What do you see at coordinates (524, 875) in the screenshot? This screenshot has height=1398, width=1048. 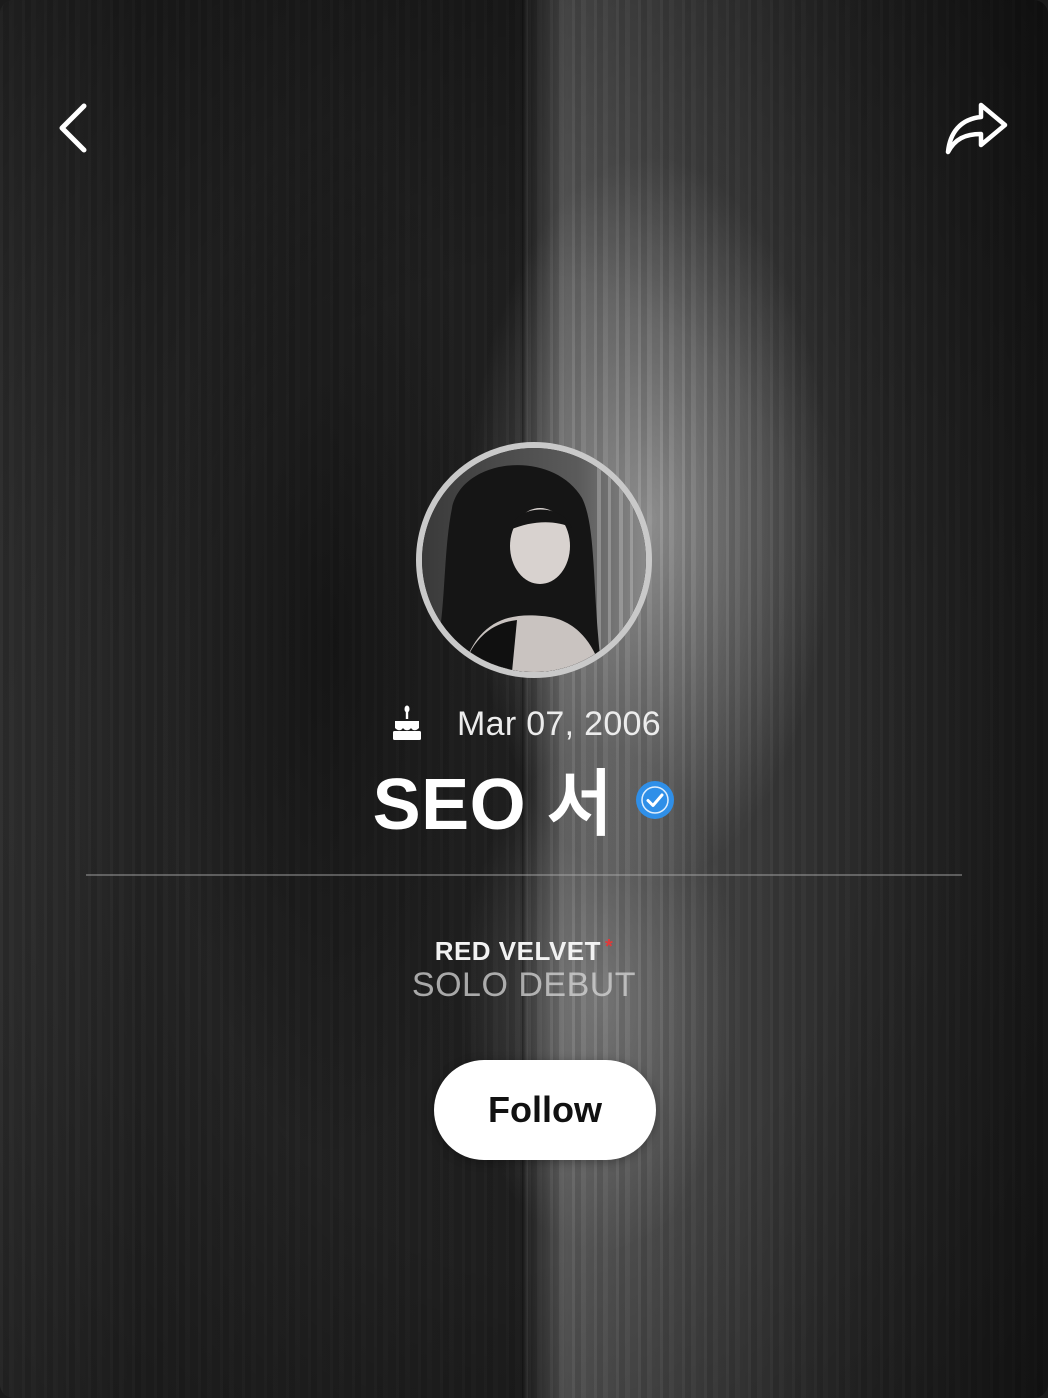 I see `divider` at bounding box center [524, 875].